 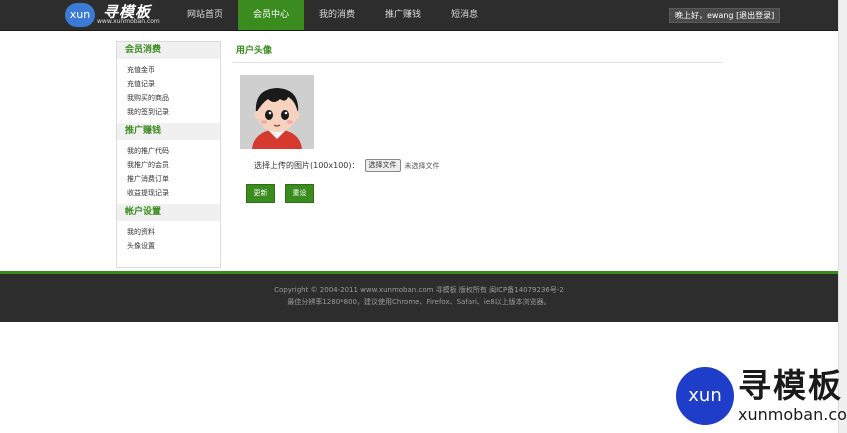 I want to click on logout-link: [退出登录], so click(x=755, y=15).